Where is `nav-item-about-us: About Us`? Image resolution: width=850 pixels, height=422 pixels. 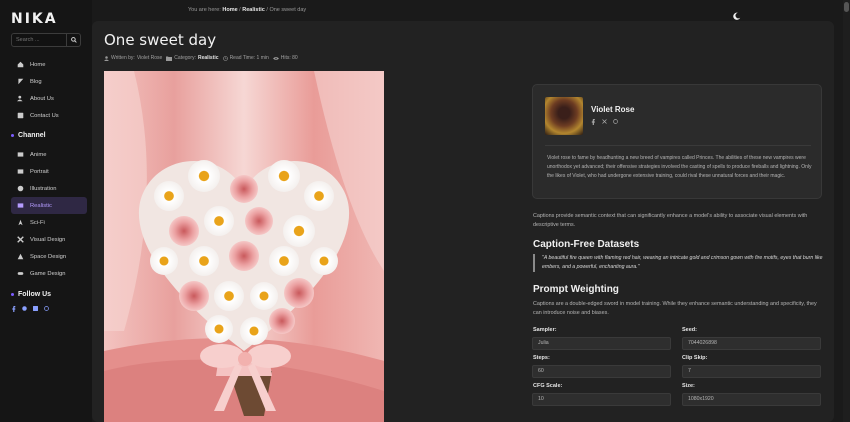 nav-item-about-us: About Us is located at coordinates (49, 98).